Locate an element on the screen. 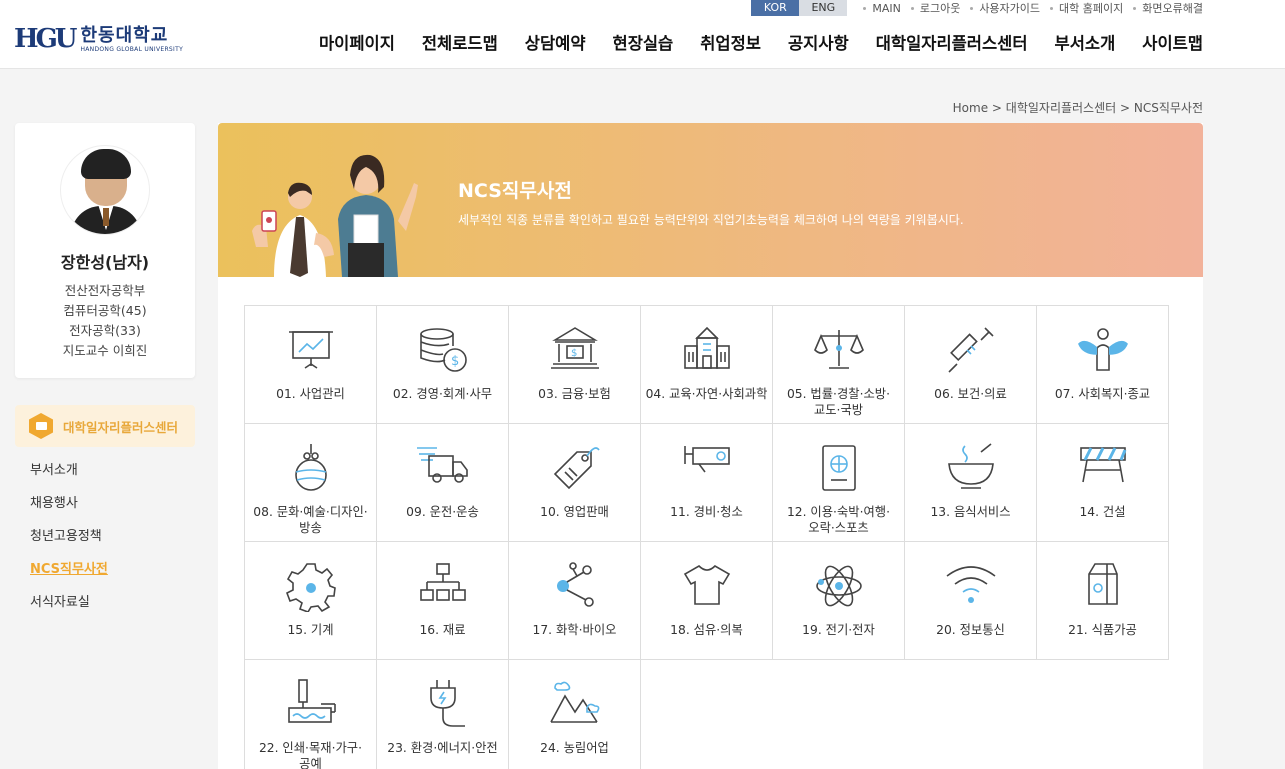 Image resolution: width=1285 pixels, height=769 pixels. side-menu: 부서소개 채용행사 청년고용정책 NCS직무사전 서식자료실 is located at coordinates (69, 544).